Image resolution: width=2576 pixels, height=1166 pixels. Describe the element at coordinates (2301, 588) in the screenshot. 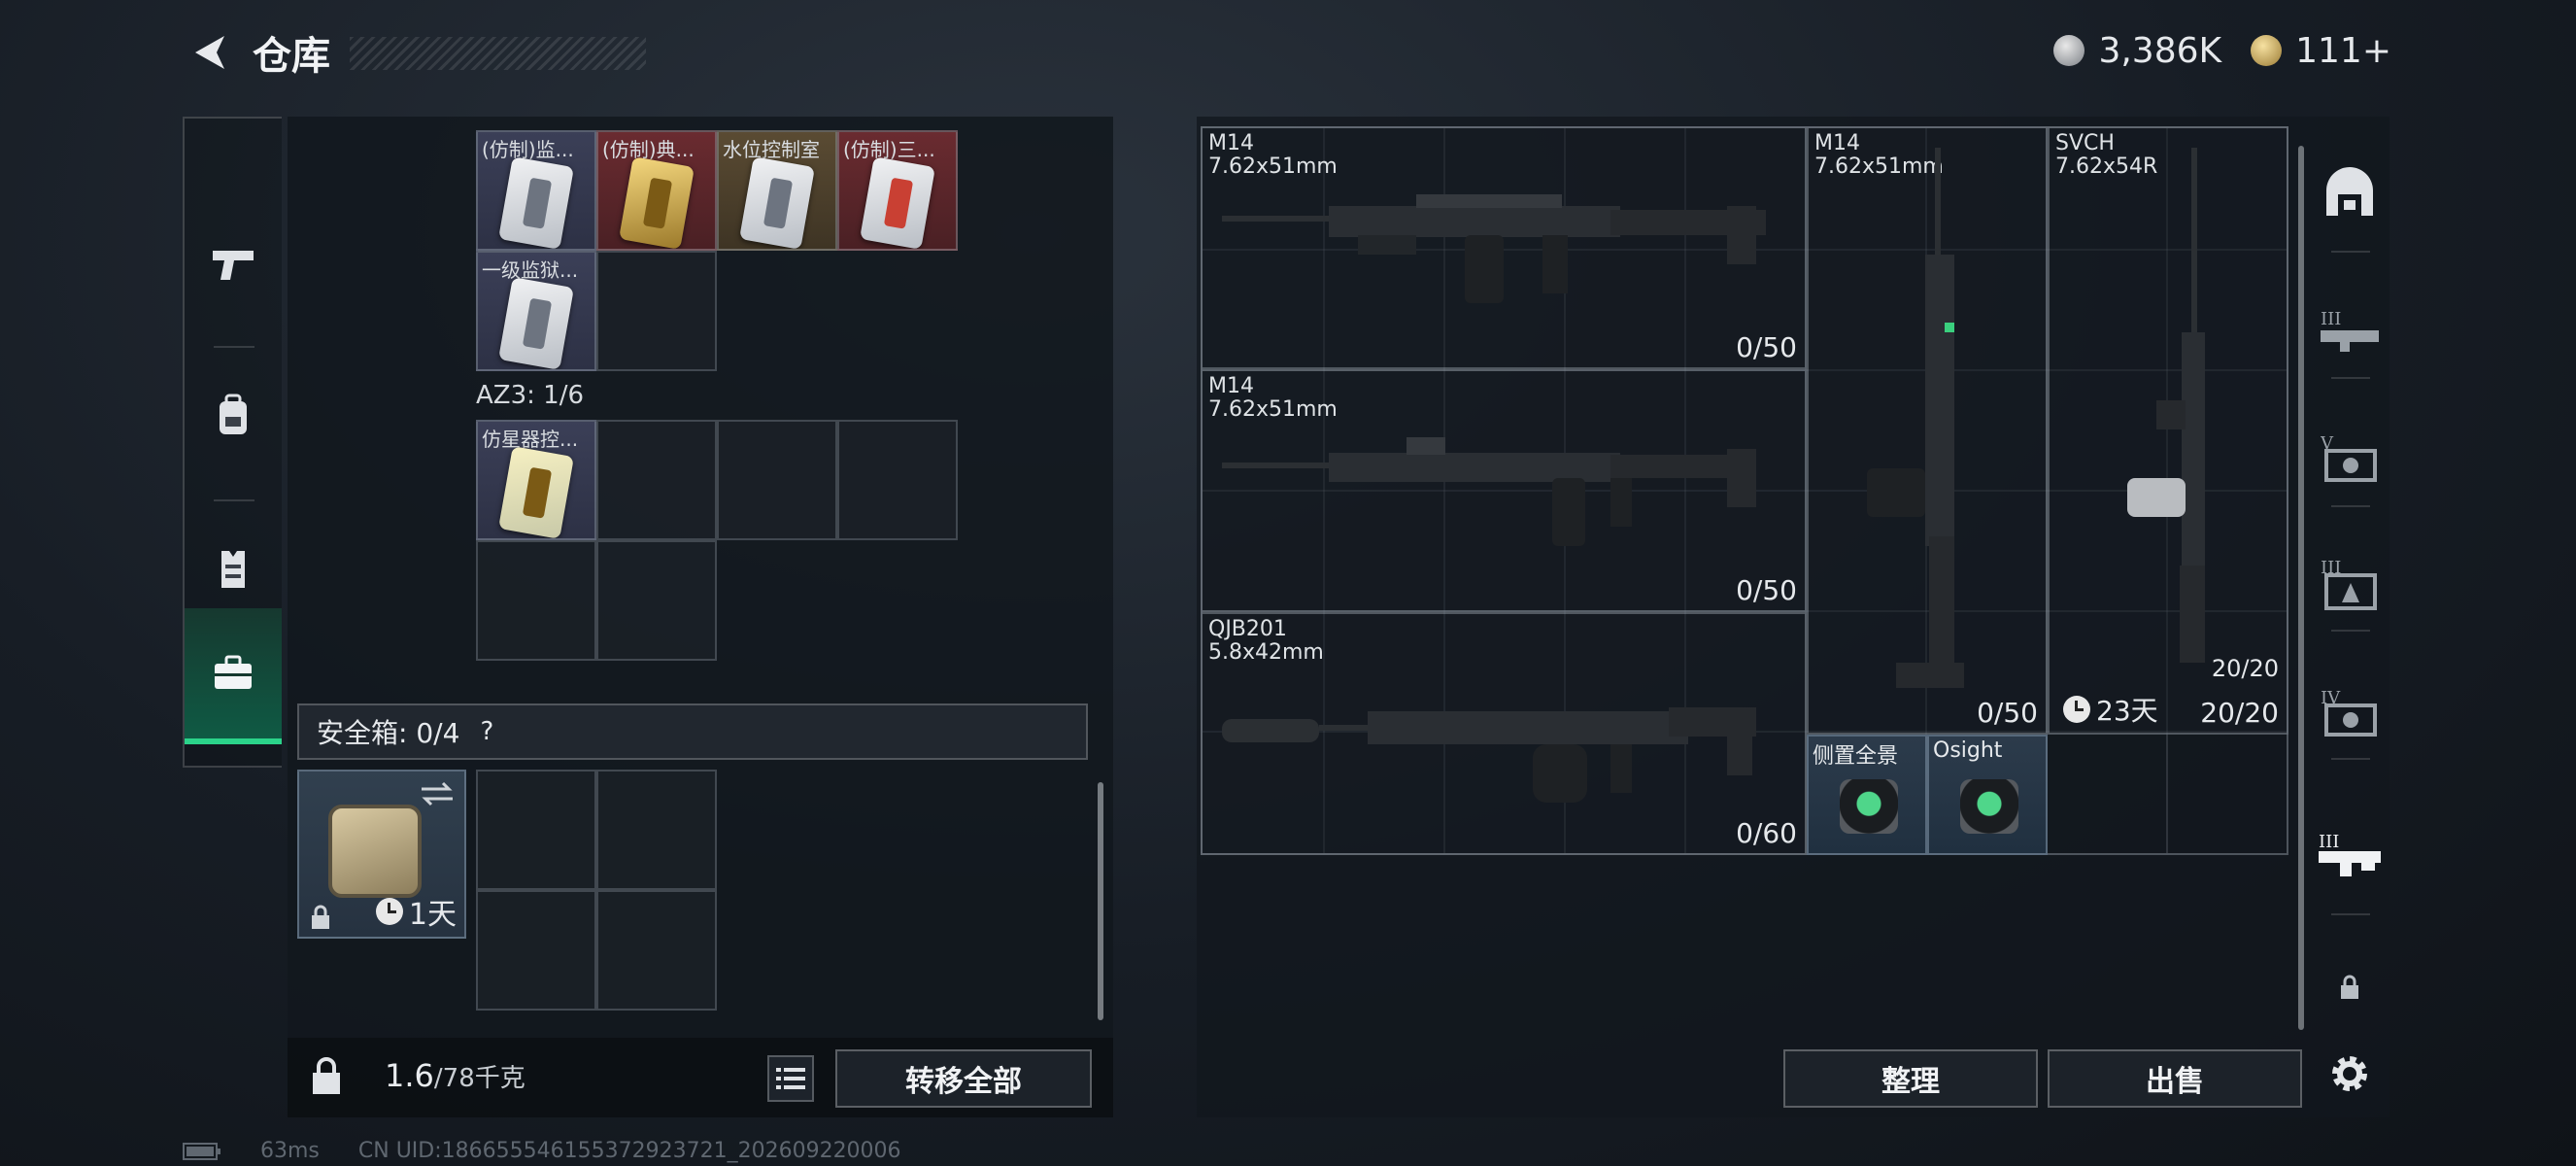

I see `right-scrollbar` at that location.